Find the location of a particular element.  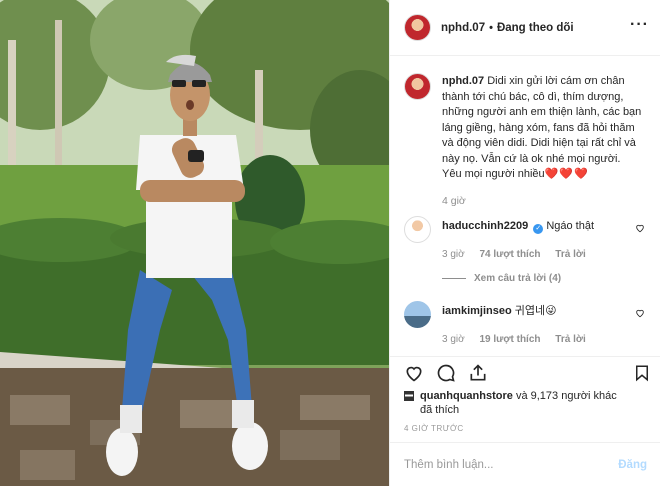

post-button: Đăng is located at coordinates (632, 465).